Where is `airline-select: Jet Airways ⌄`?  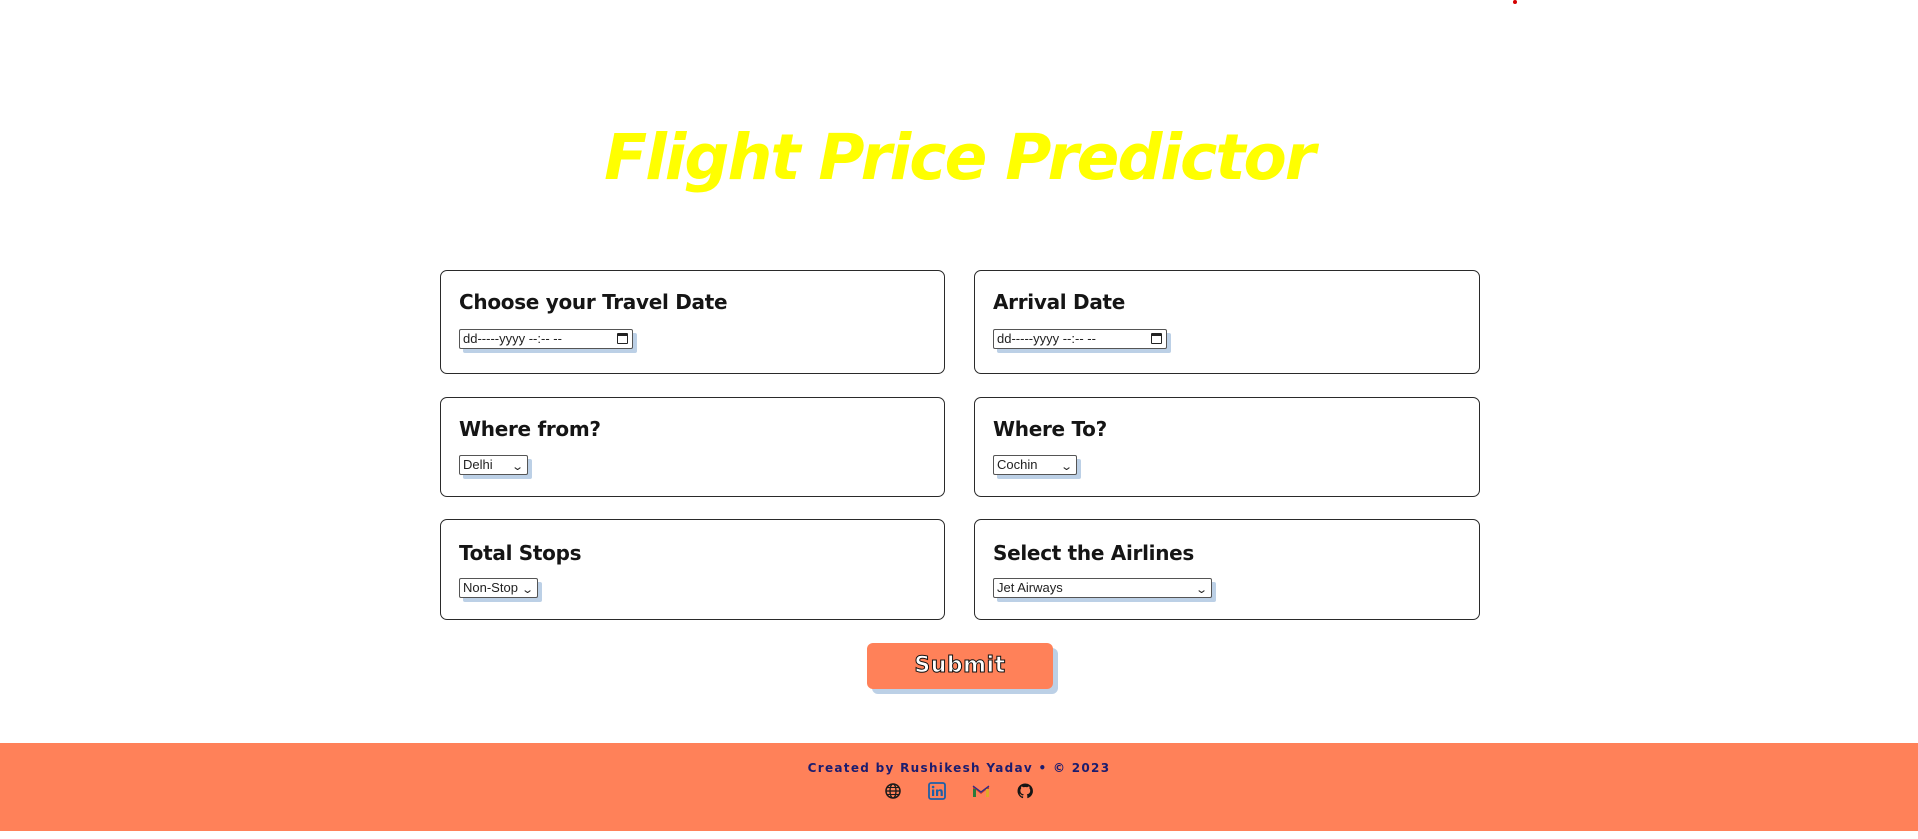
airline-select: Jet Airways ⌄ is located at coordinates (1102, 588).